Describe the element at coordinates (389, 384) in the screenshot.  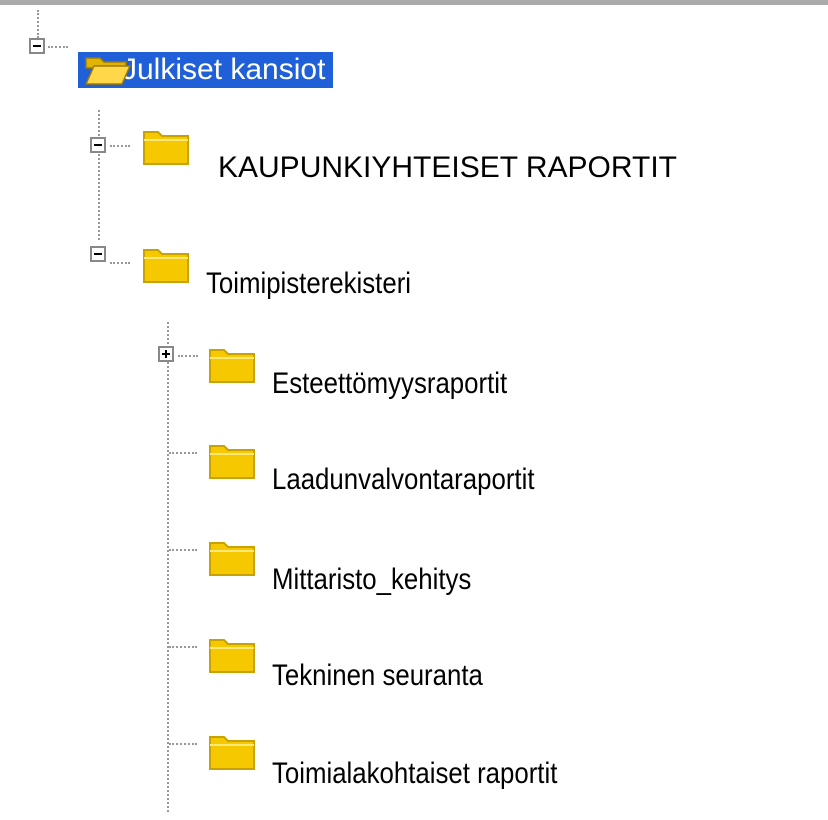
I see `tree-node-label: Esteettömyysraportit` at that location.